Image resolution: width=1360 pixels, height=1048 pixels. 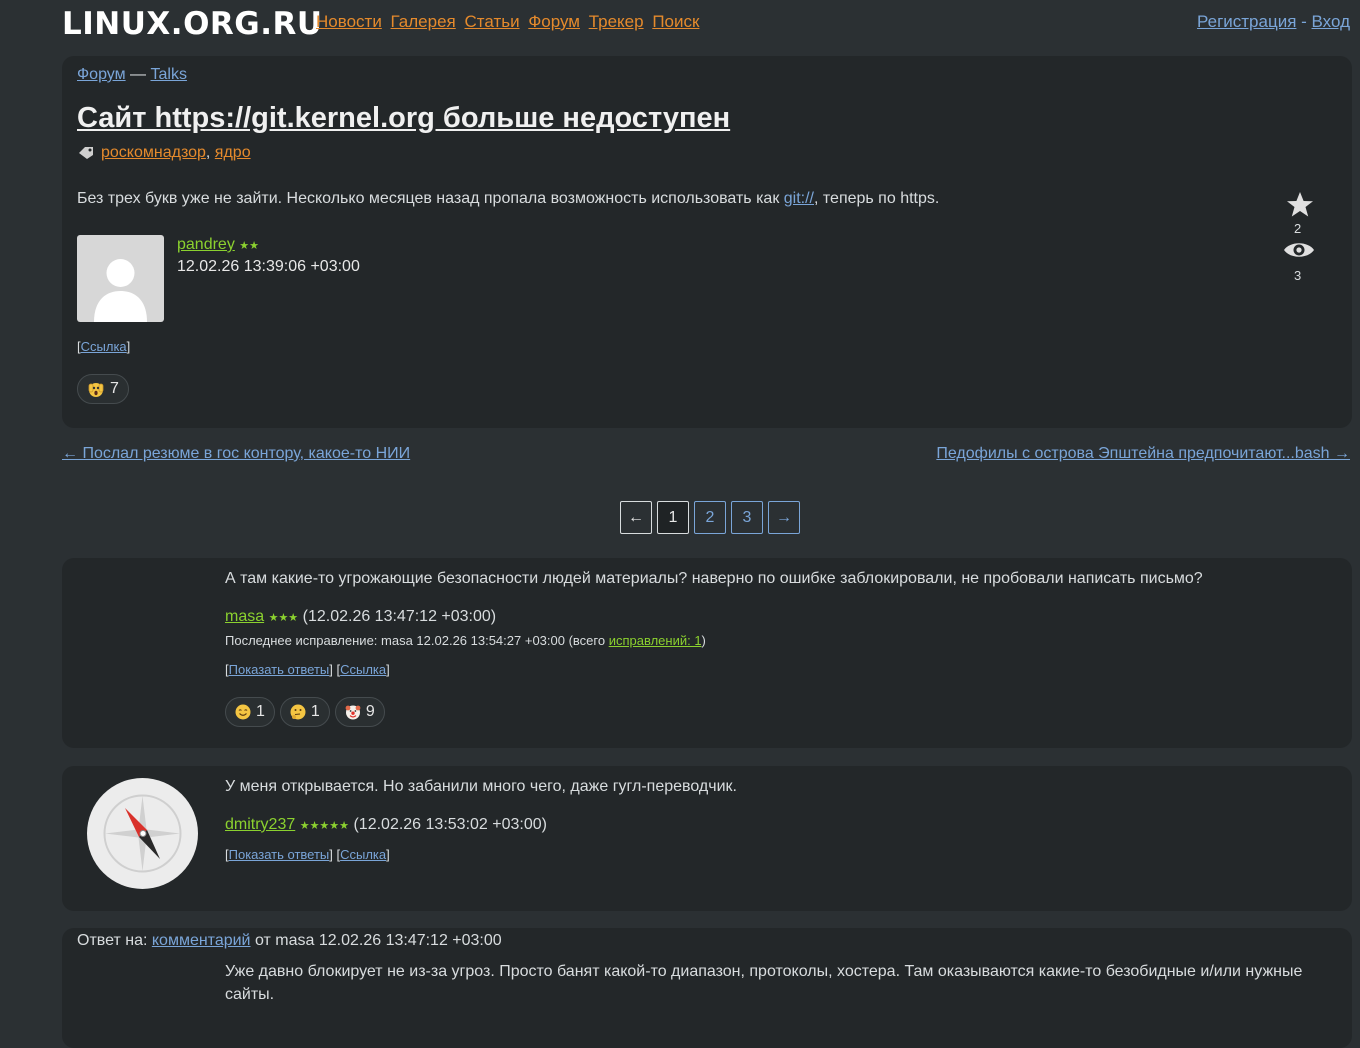 I want to click on breadcrumb: Форум — Talks, so click(x=132, y=75).